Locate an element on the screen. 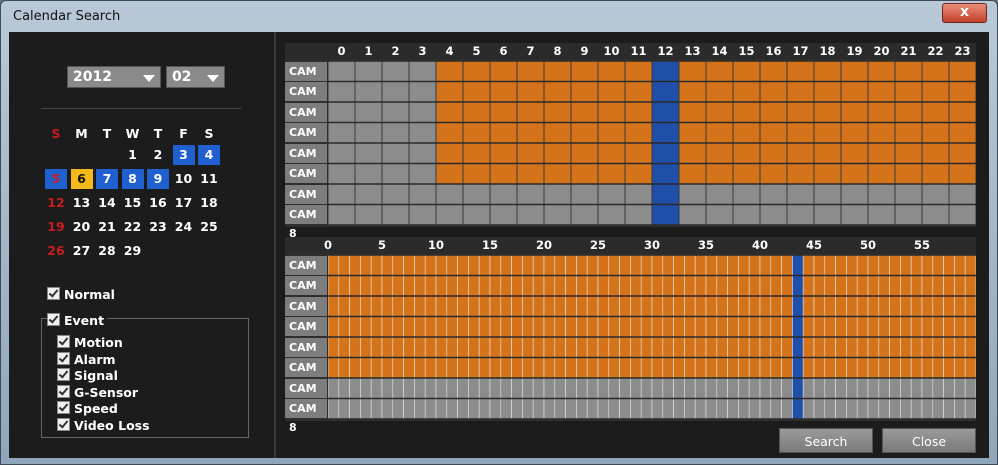 This screenshot has height=465, width=998. calendar-day-22: 22 is located at coordinates (133, 227).